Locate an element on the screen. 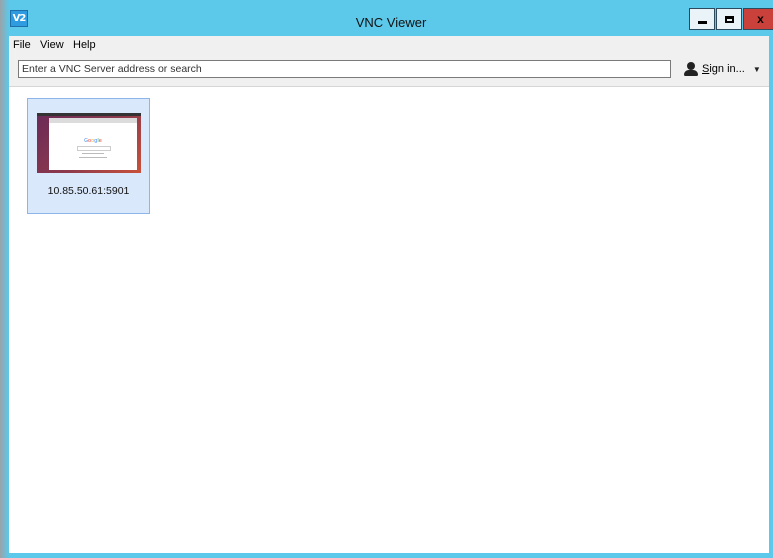 The image size is (773, 558). maximize-icon is located at coordinates (729, 19).